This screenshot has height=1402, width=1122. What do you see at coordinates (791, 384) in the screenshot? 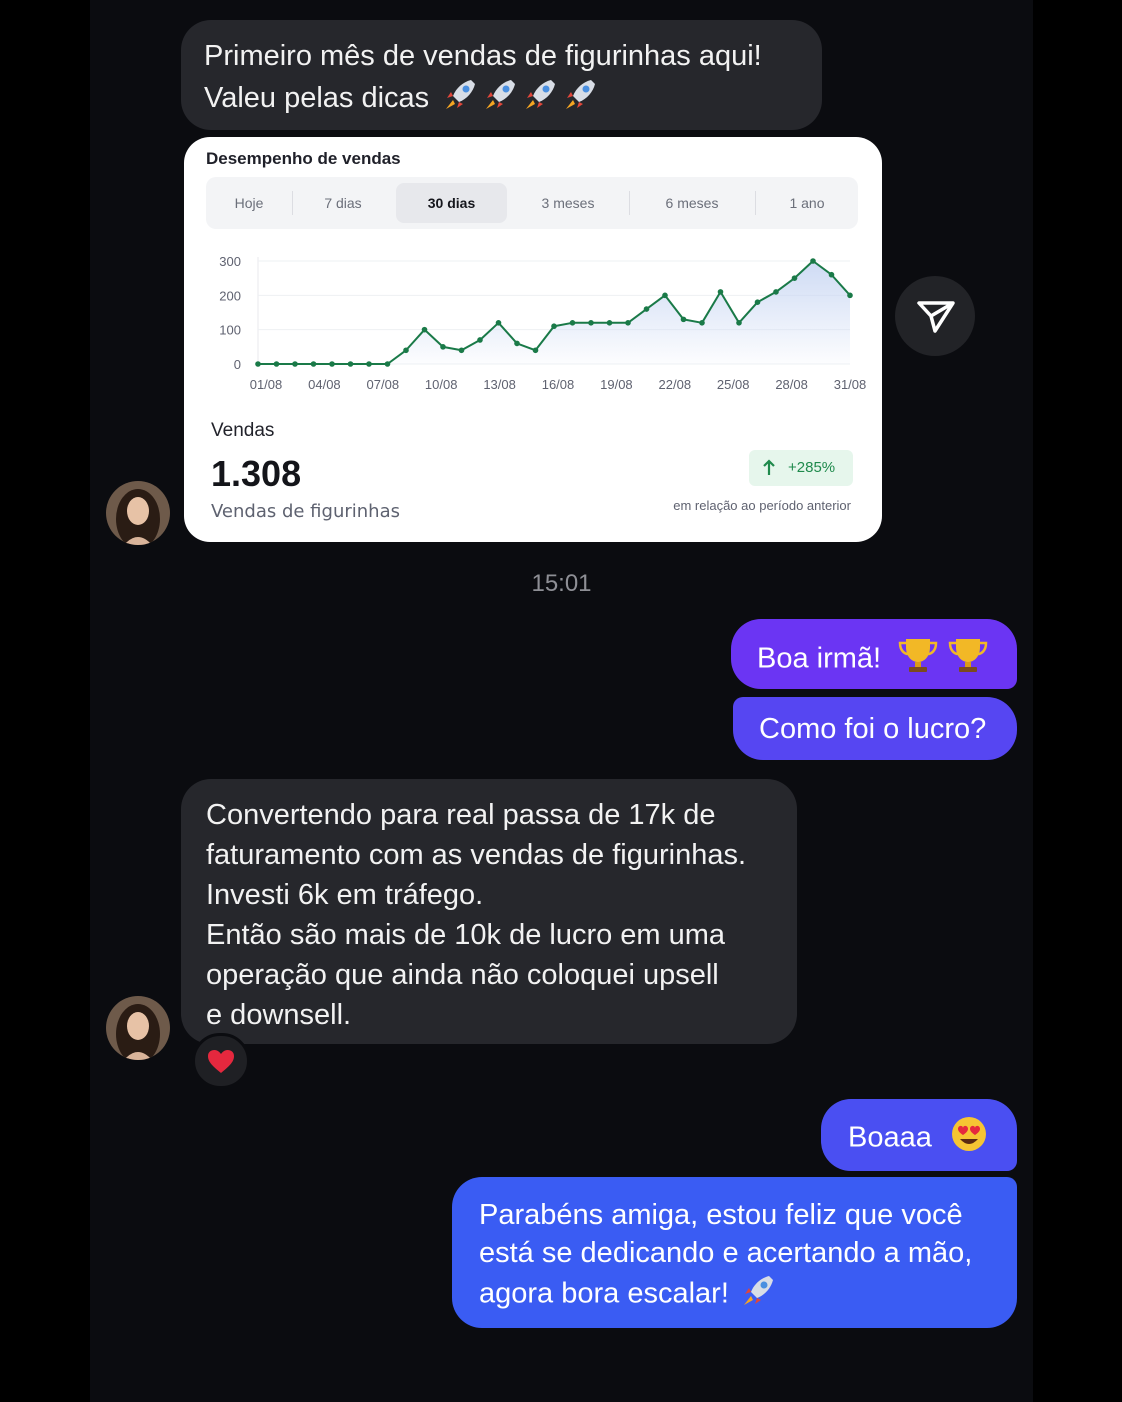
I see `x-tick-label: 28/08` at bounding box center [791, 384].